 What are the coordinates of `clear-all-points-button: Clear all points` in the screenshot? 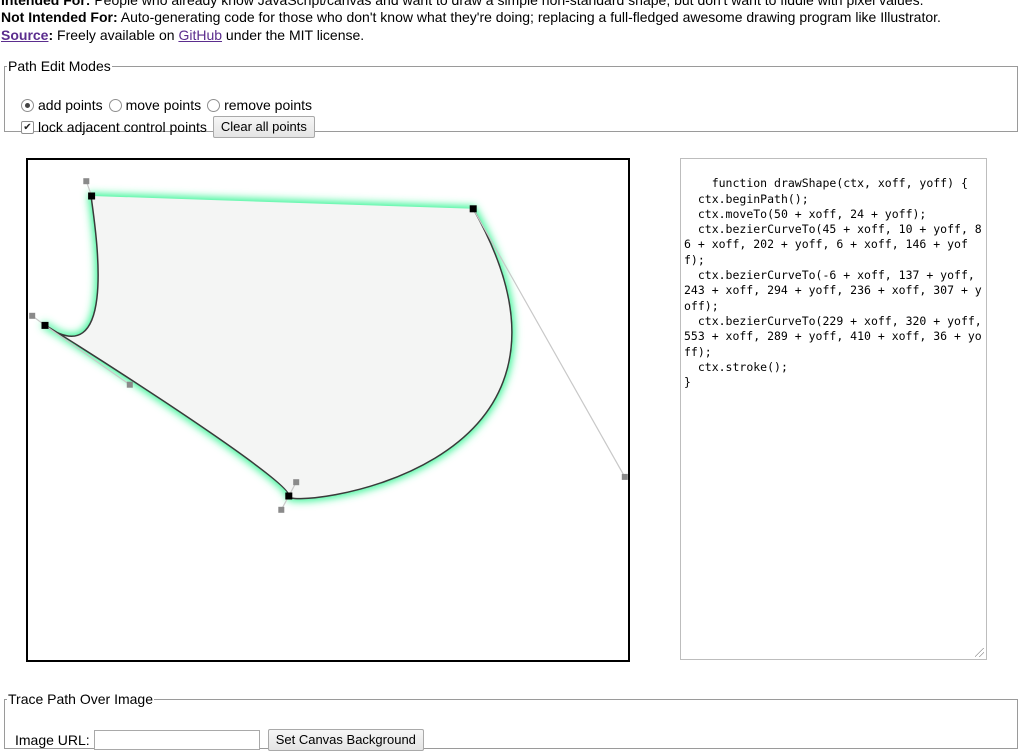 It's located at (263, 127).